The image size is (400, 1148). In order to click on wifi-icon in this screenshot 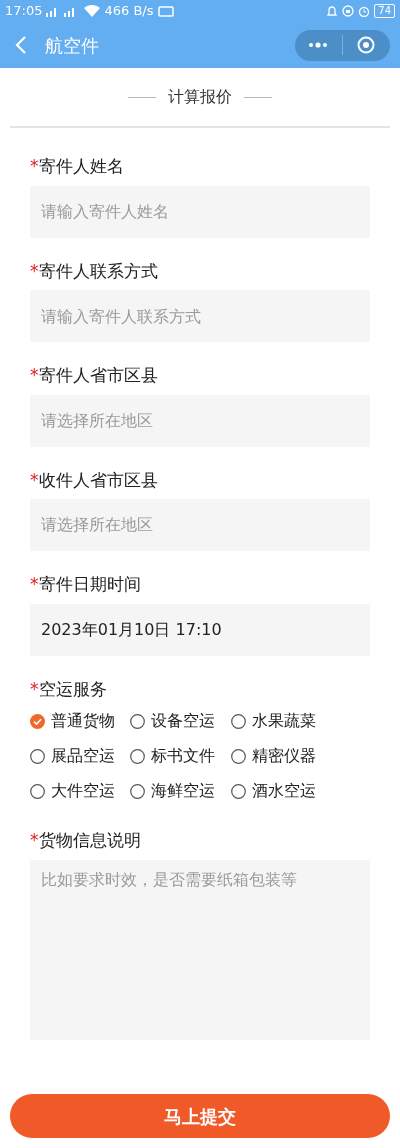, I will do `click(92, 11)`.